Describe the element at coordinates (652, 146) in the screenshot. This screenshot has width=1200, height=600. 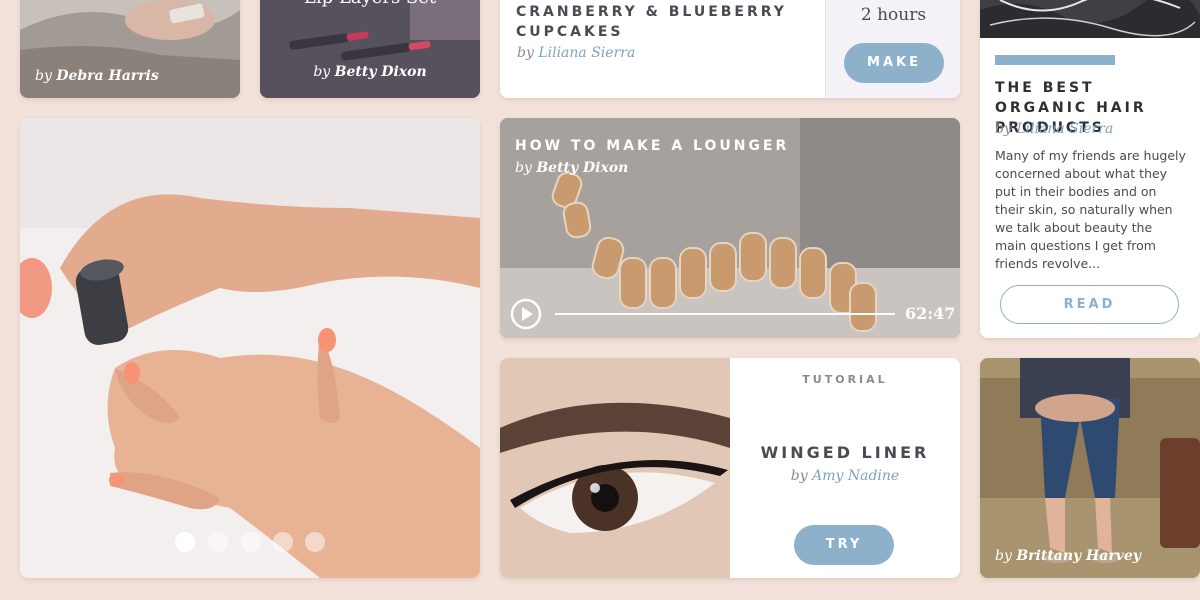
I see `video-title: HOW TO MAKE A LOUNGER` at that location.